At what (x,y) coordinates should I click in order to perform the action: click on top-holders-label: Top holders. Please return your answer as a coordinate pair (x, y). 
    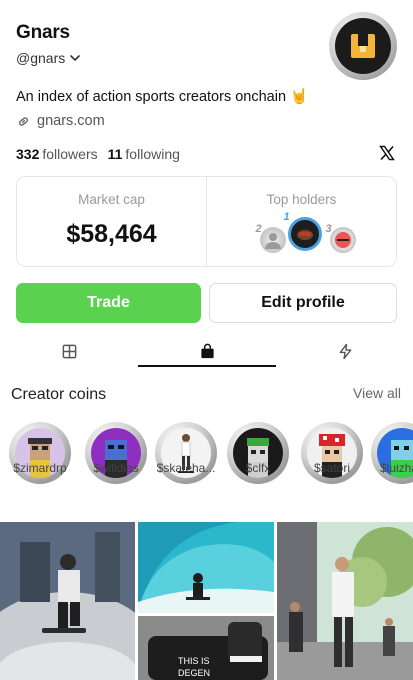
    Looking at the image, I should click on (301, 199).